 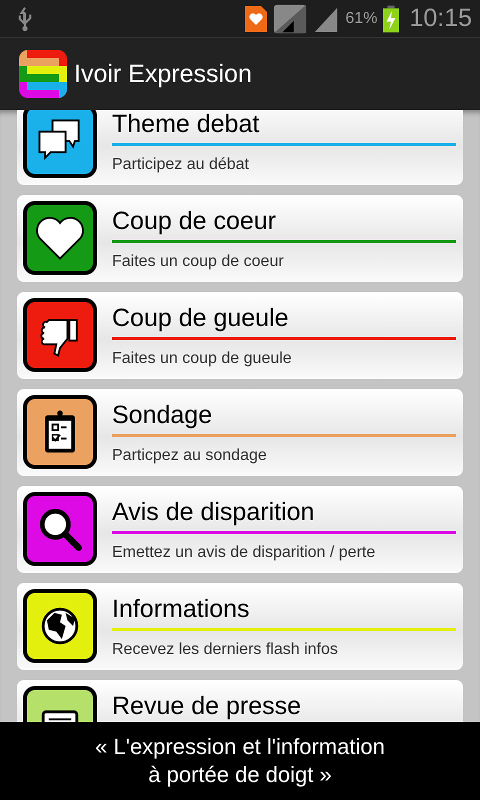 What do you see at coordinates (240, 761) in the screenshot?
I see `slogan-text: « L'expression et l'information à portée de doigt »` at bounding box center [240, 761].